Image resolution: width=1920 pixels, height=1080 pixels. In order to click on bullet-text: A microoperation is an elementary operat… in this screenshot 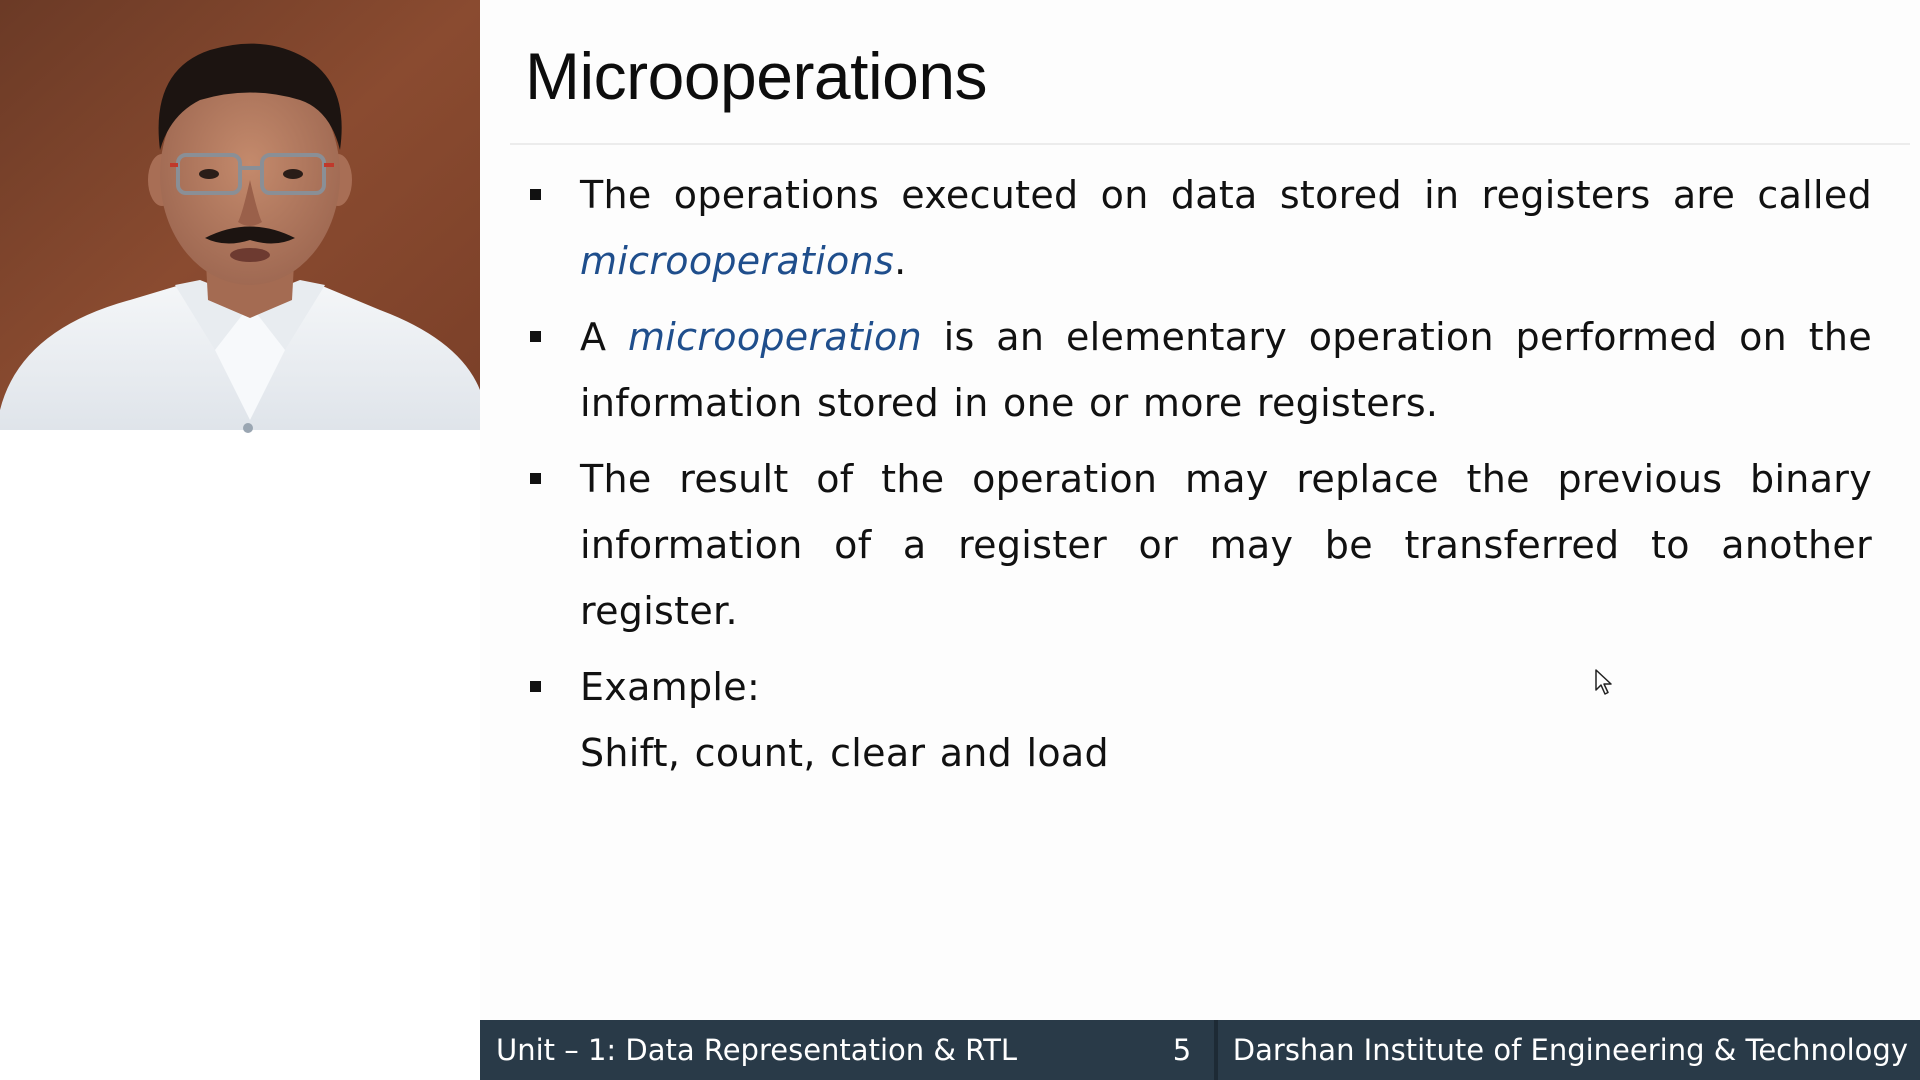, I will do `click(1226, 370)`.